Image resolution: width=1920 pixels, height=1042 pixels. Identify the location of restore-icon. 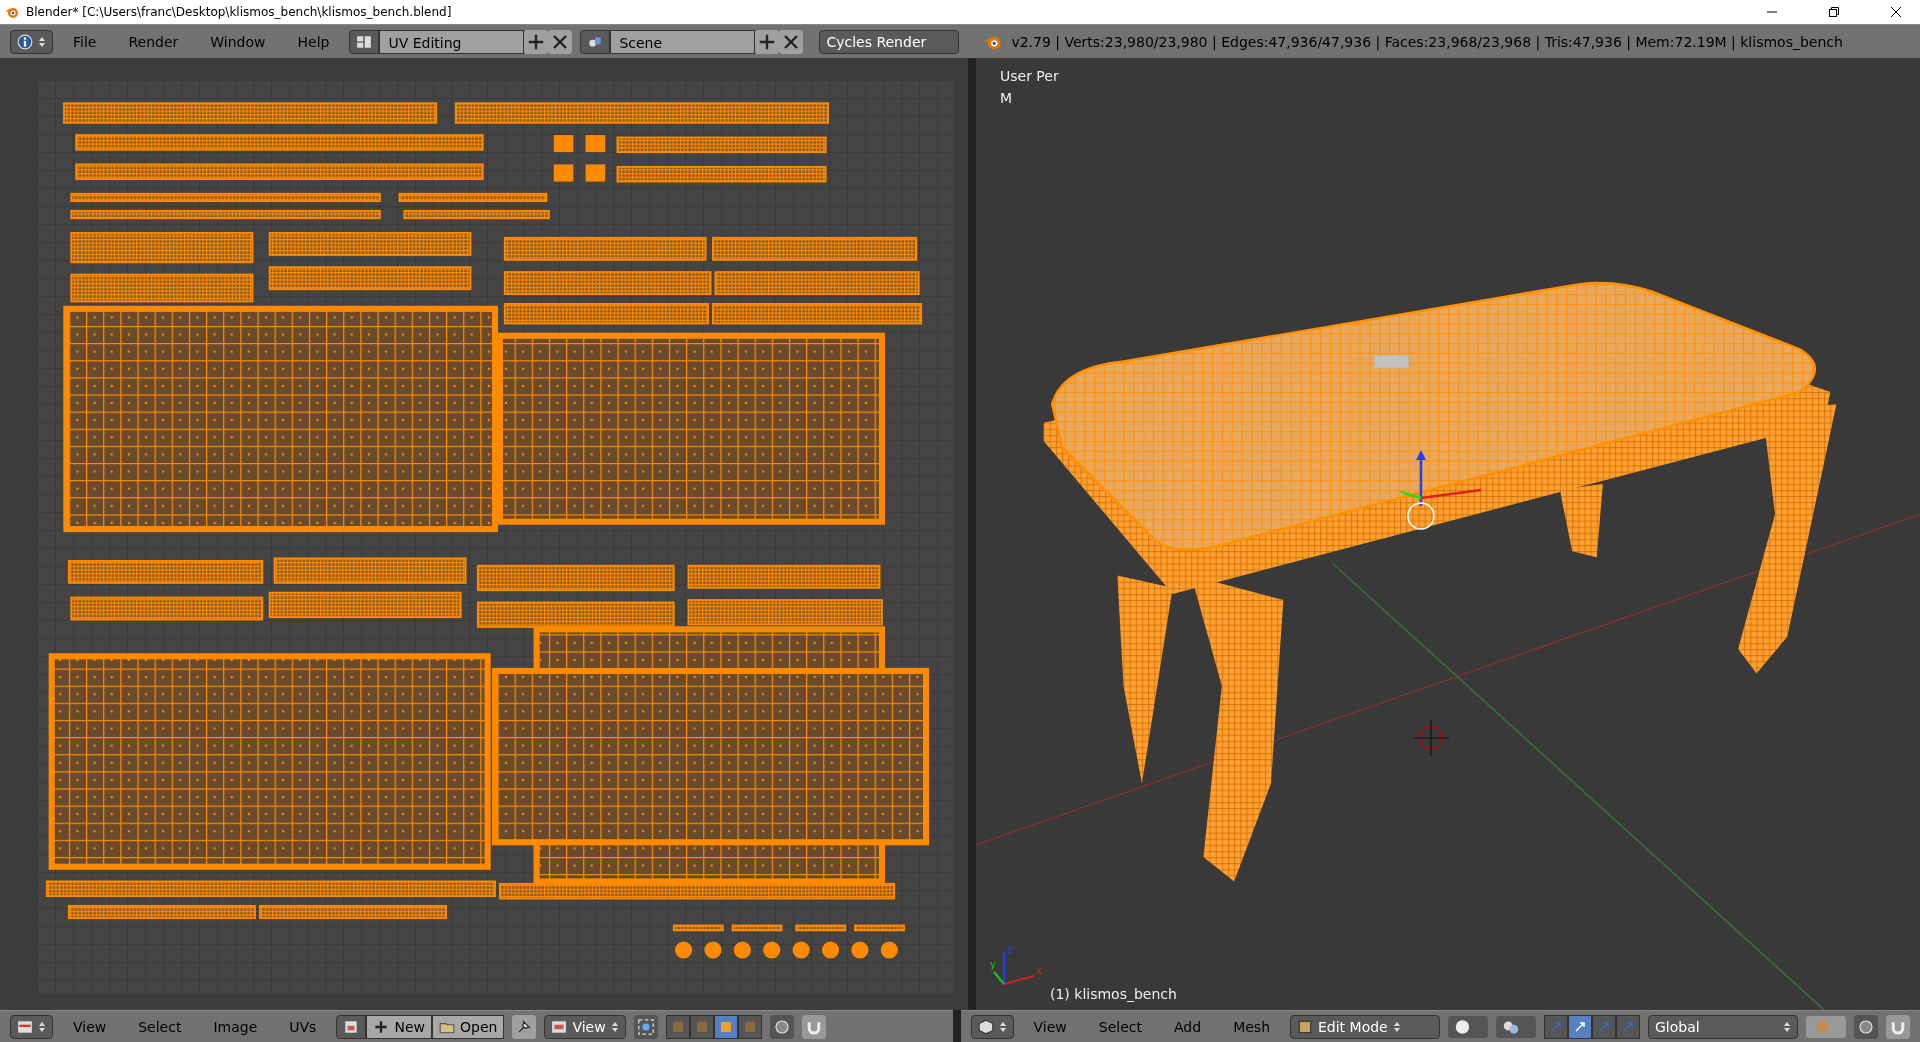
(1834, 12).